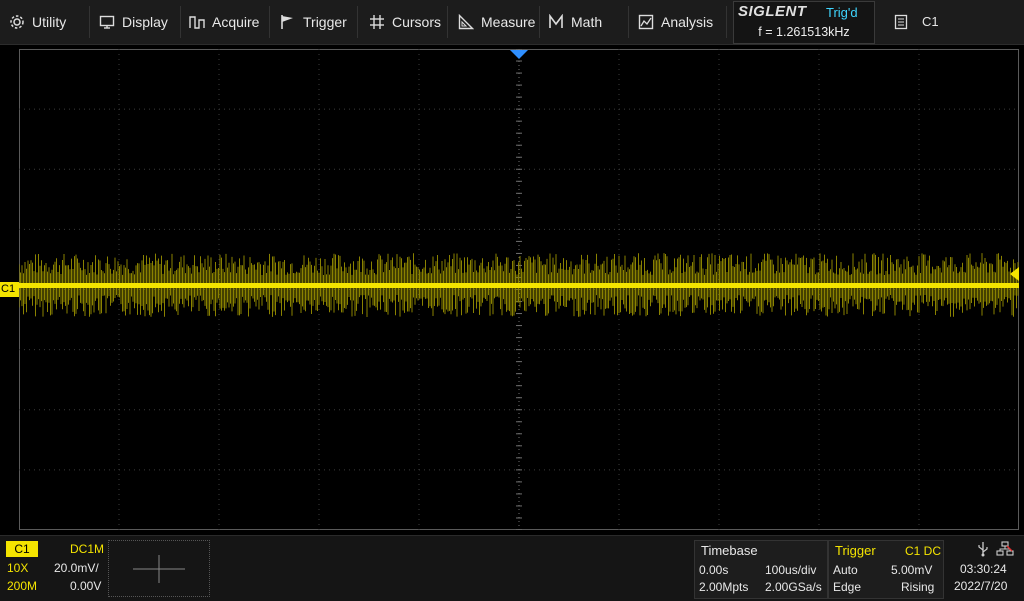  What do you see at coordinates (804, 22) in the screenshot?
I see `brand-status-box: SIGLENT Trig'd f = 1.261513kHz` at bounding box center [804, 22].